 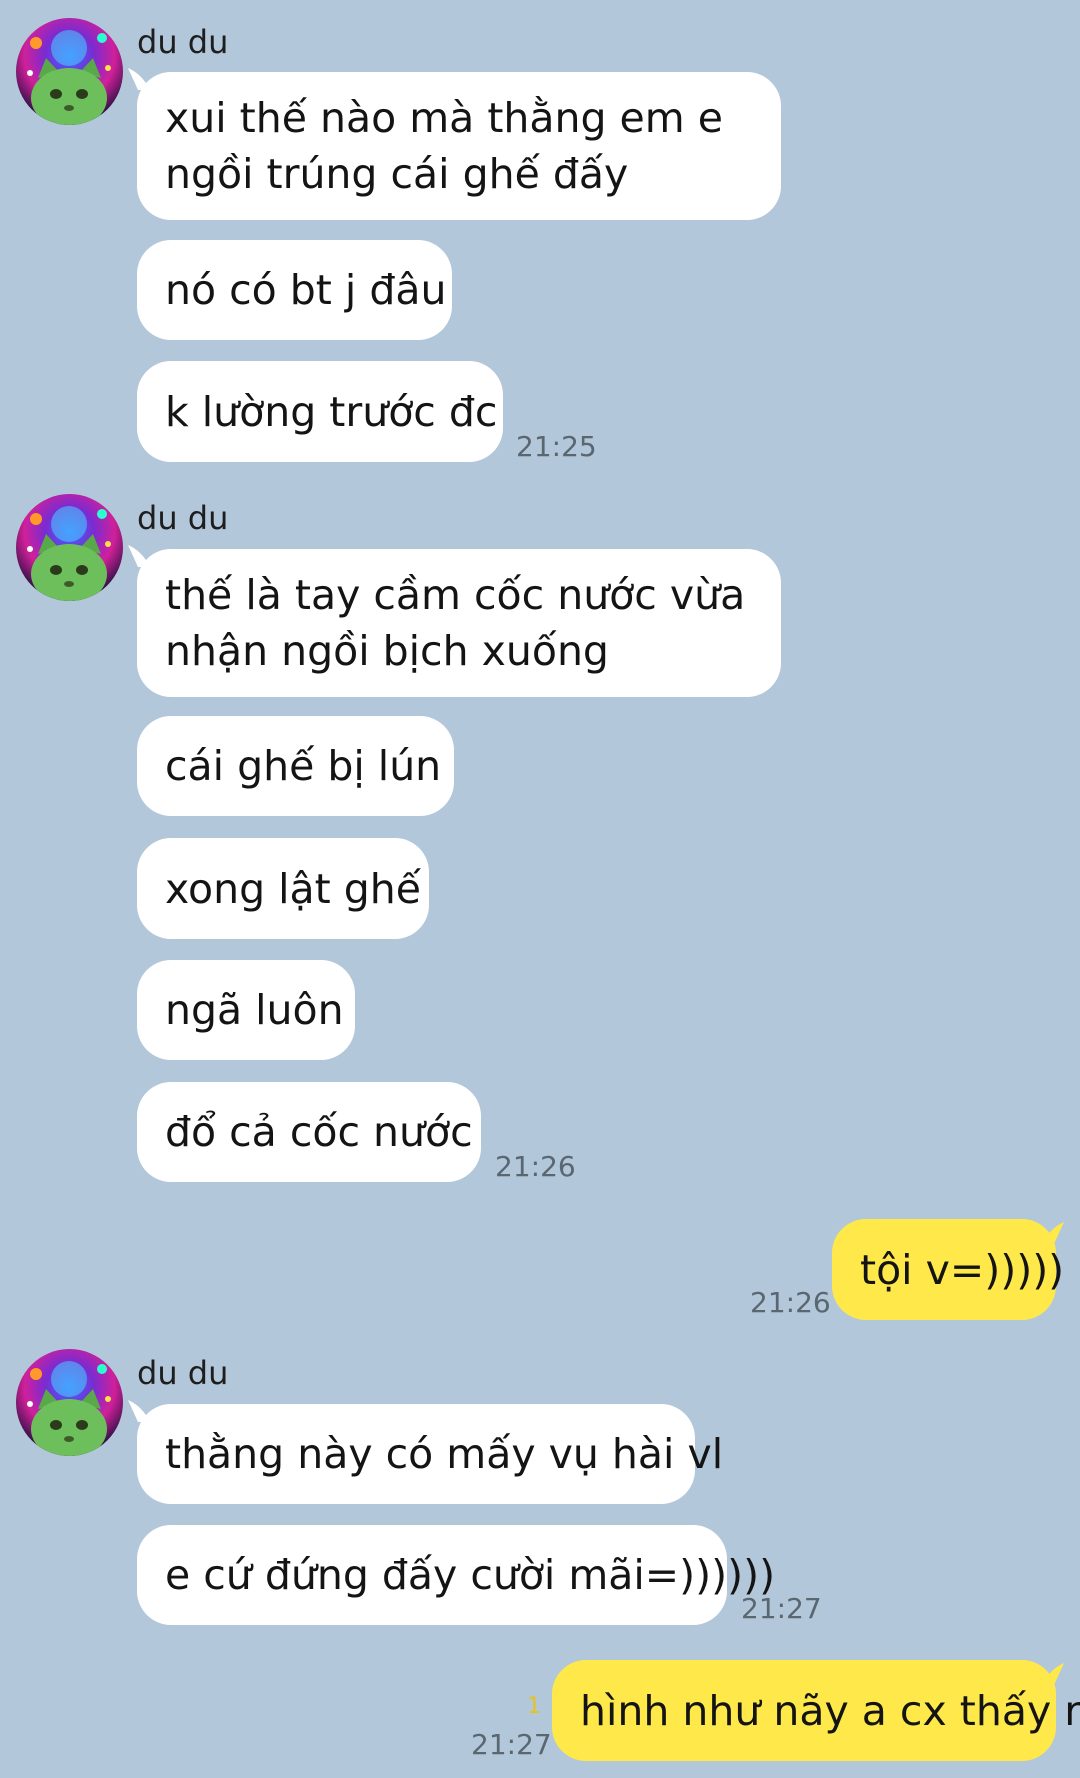 I want to click on incoming-message: cái ghế bị lún, so click(x=295, y=766).